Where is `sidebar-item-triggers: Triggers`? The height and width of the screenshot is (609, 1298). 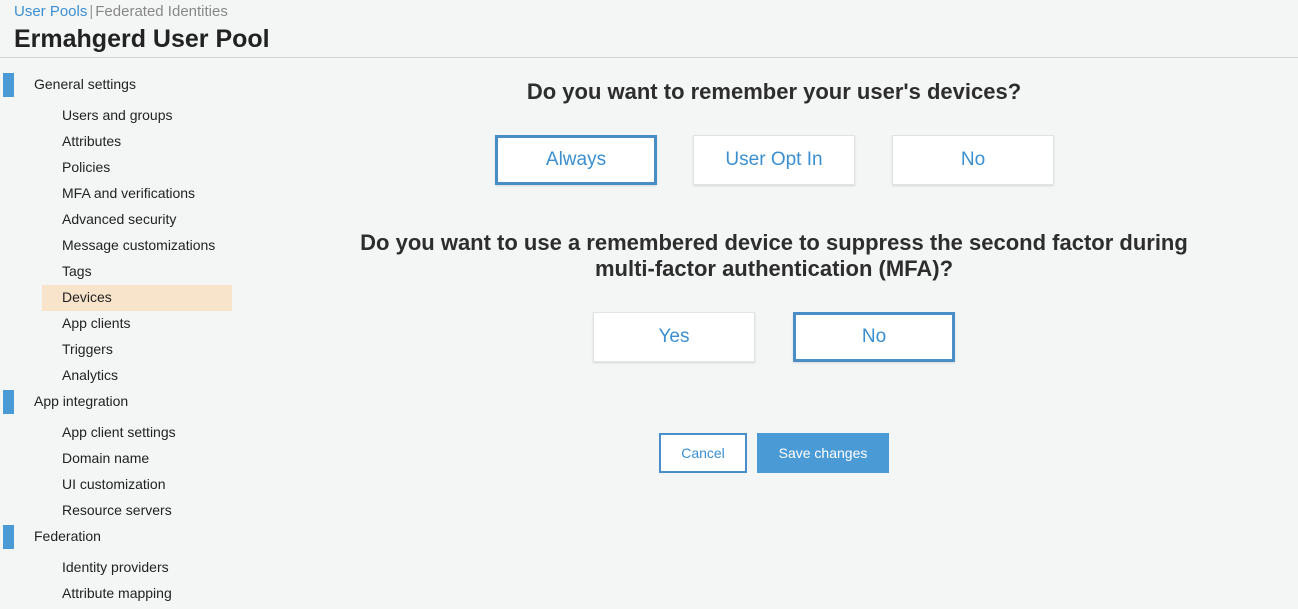
sidebar-item-triggers: Triggers is located at coordinates (137, 350).